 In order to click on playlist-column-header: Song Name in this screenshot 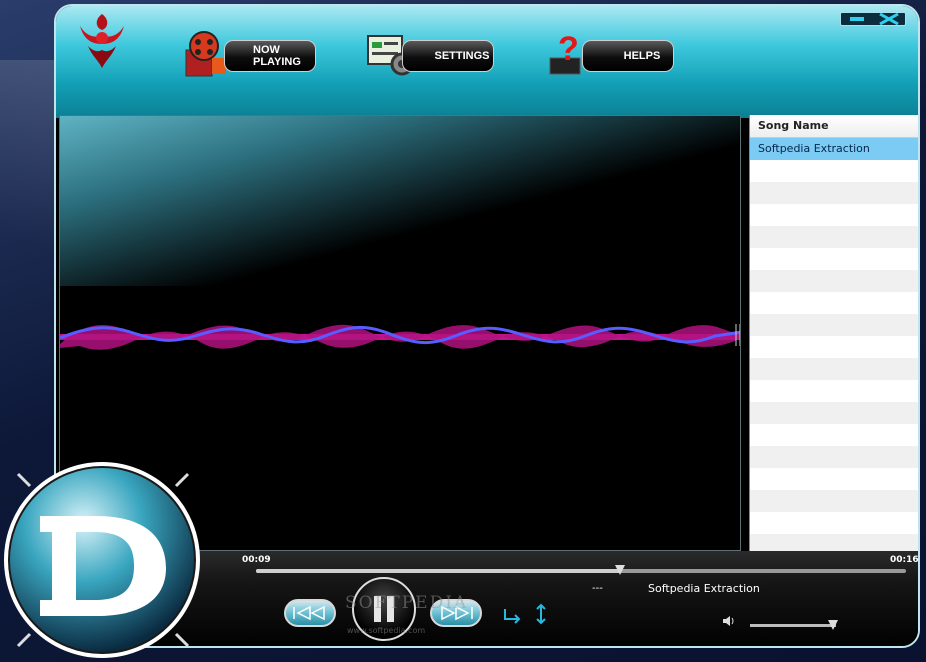, I will do `click(834, 126)`.